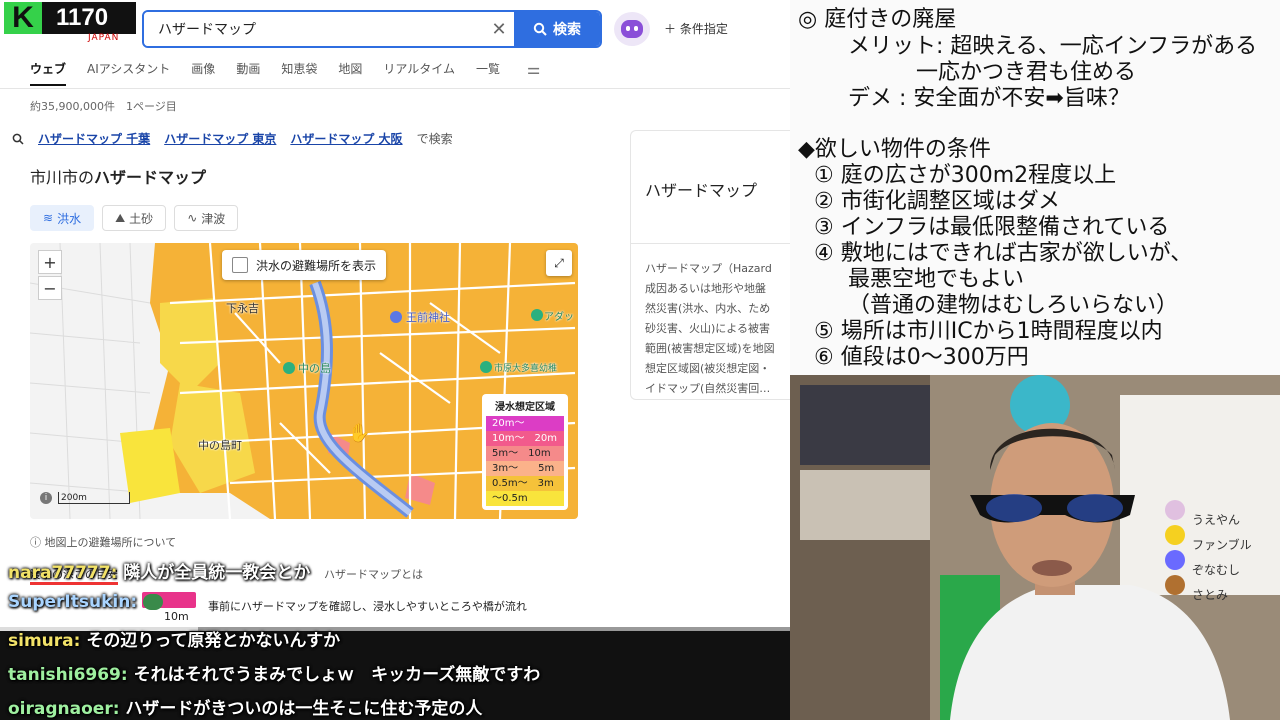  What do you see at coordinates (1222, 545) in the screenshot?
I see `viewer-name: ファンブル` at bounding box center [1222, 545].